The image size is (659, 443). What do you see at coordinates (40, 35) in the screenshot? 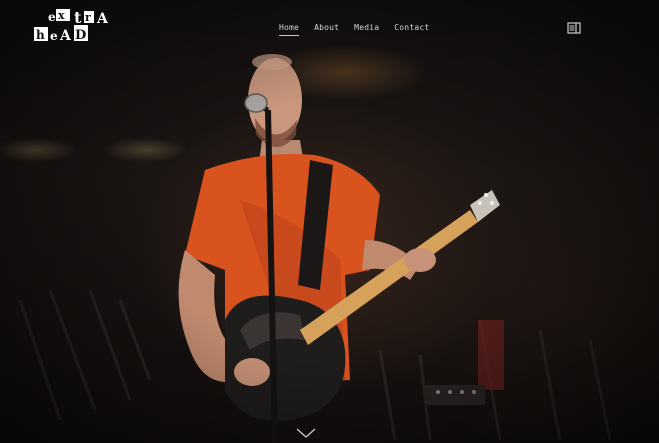
I see `svg-text: h` at bounding box center [40, 35].